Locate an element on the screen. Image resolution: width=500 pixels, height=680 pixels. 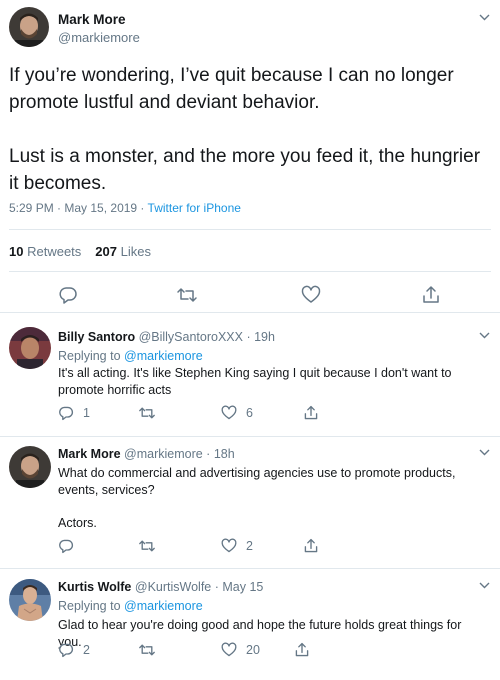
reply-count: 2 is located at coordinates (86, 650).